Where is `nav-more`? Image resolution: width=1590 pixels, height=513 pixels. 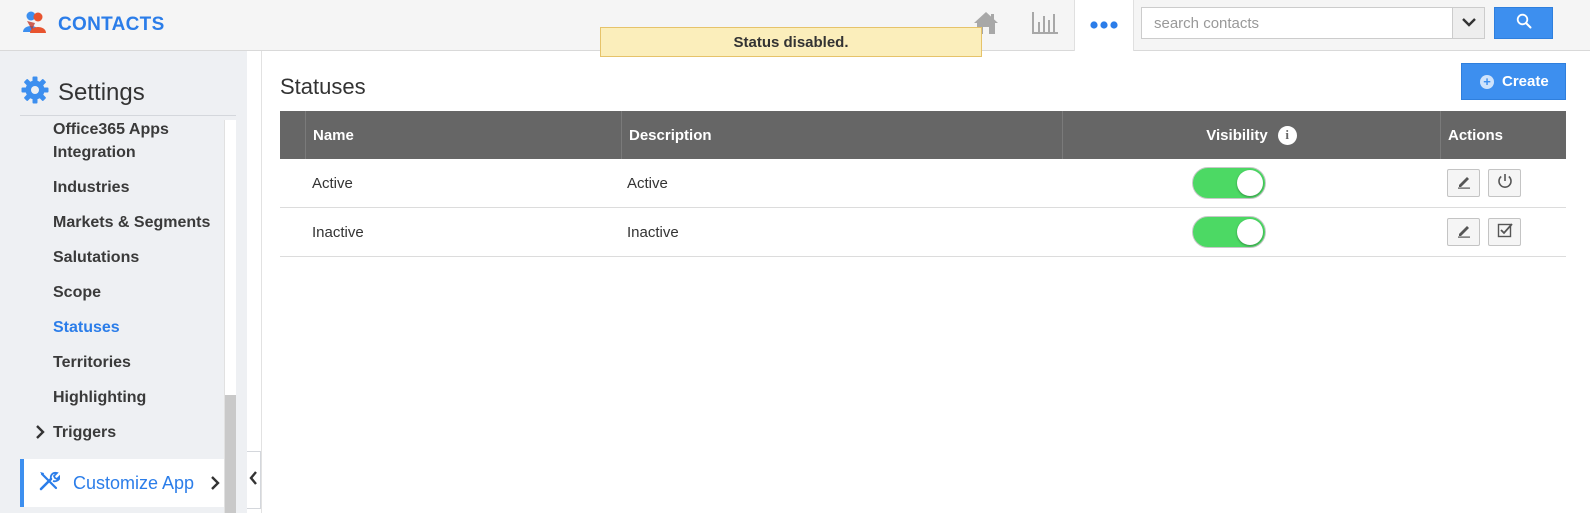
nav-more is located at coordinates (1104, 25).